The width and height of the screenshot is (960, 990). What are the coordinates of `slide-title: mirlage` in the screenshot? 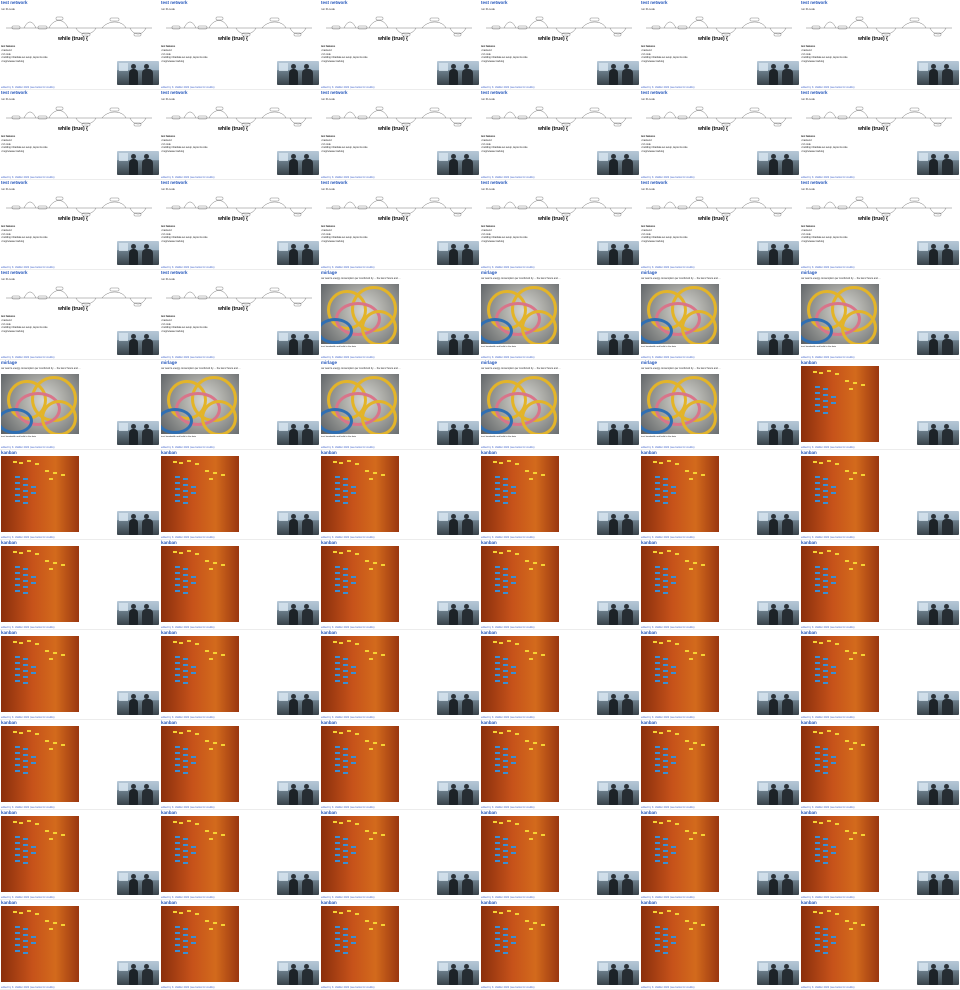 It's located at (489, 272).